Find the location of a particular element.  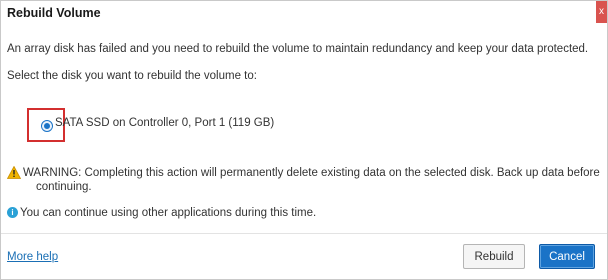

more-help-link: More help is located at coordinates (32, 257).